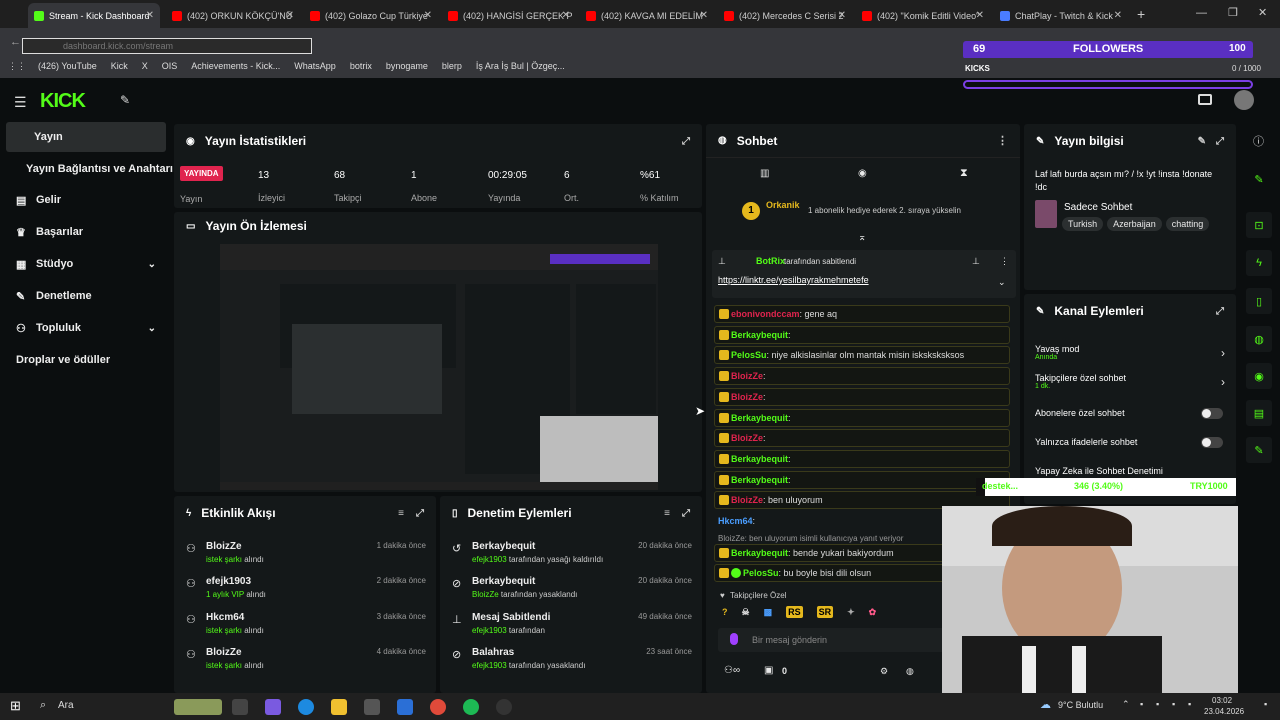  Describe the element at coordinates (1134, 224) in the screenshot. I see `tag-chip: Azerbaijan` at that location.